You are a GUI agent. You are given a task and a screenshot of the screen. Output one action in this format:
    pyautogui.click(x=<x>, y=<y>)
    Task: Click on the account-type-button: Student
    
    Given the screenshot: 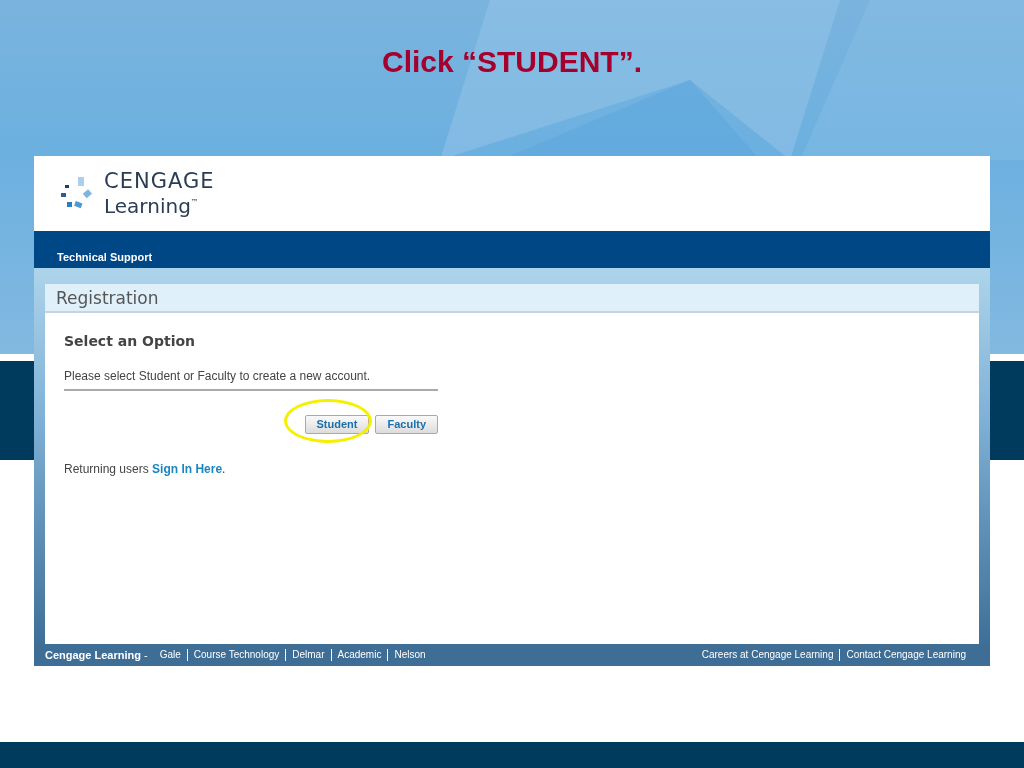 What is the action you would take?
    pyautogui.click(x=337, y=424)
    